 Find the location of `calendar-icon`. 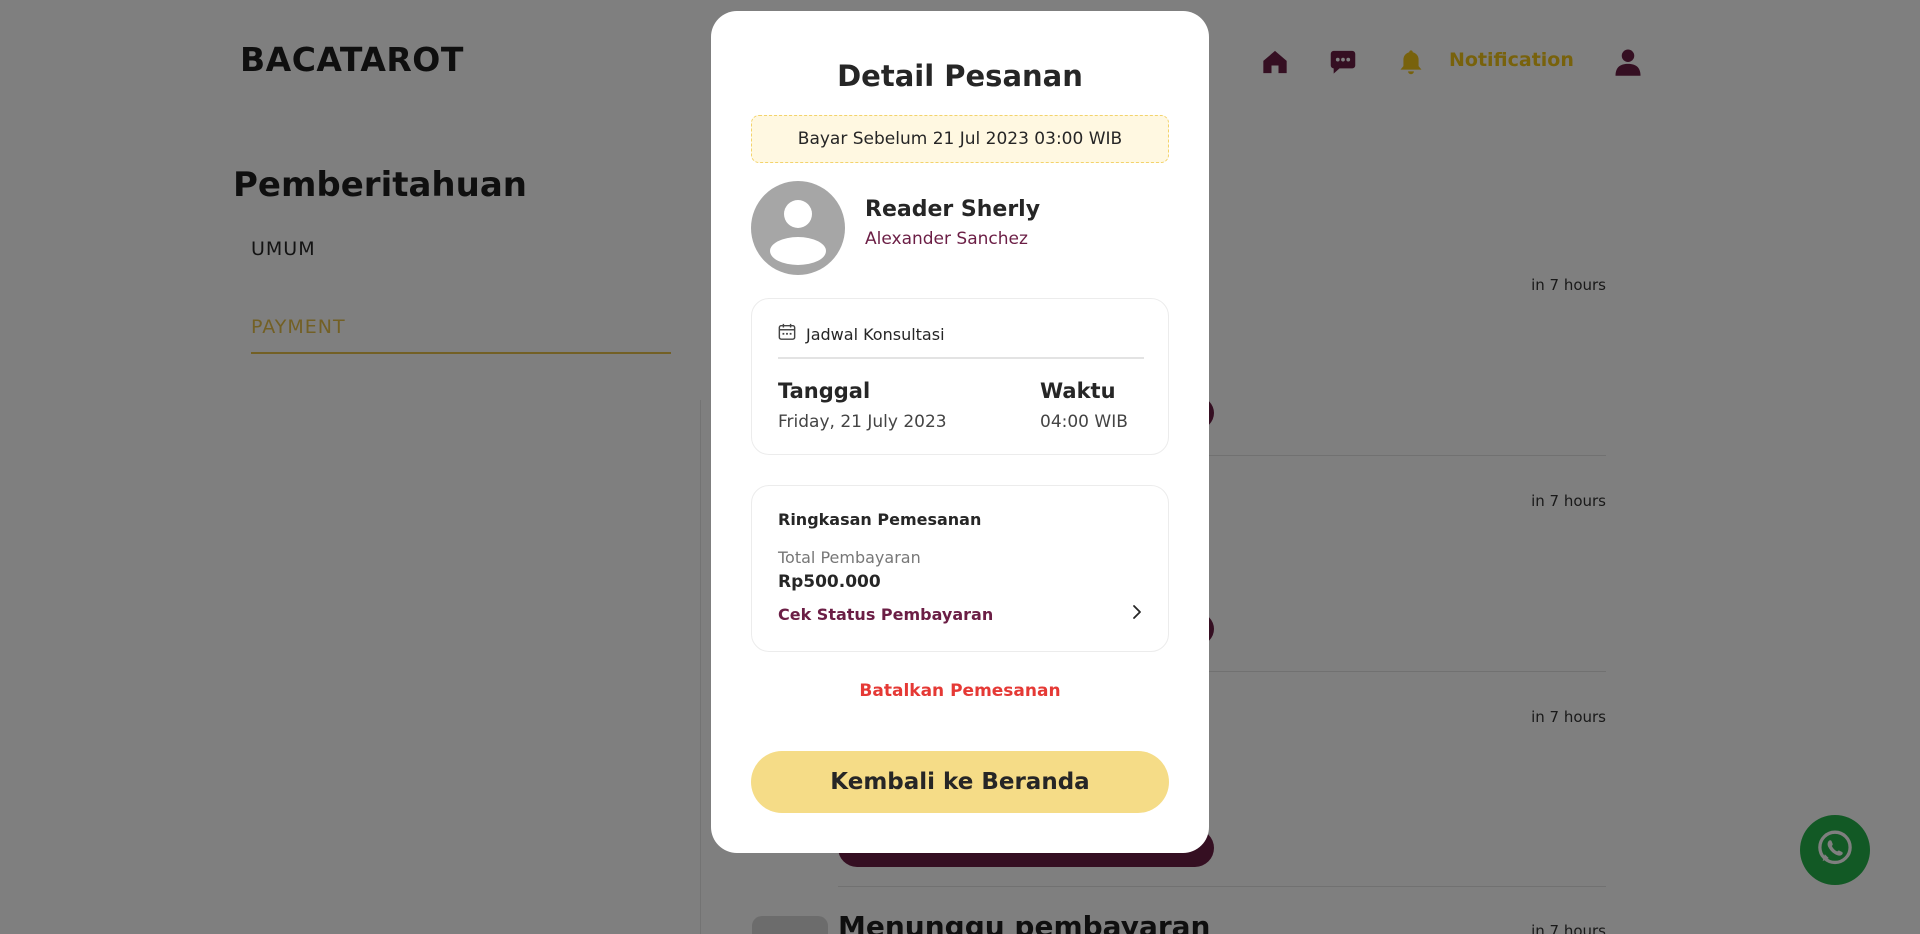

calendar-icon is located at coordinates (787, 334).